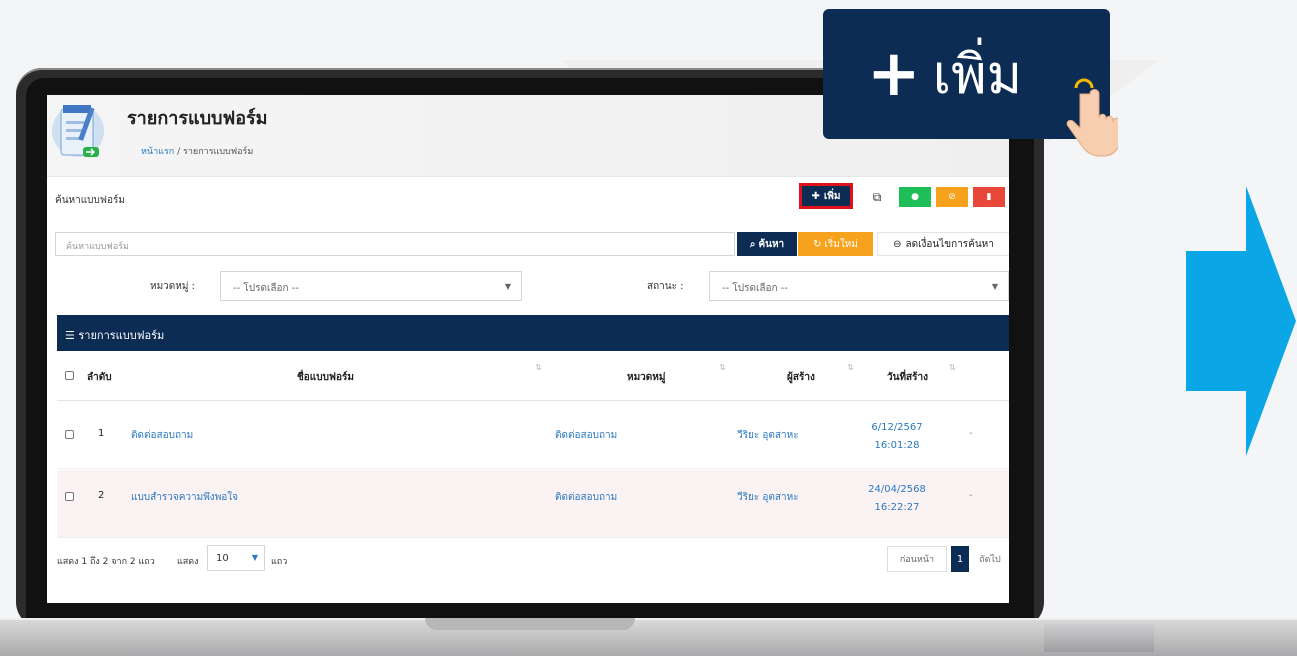 The width and height of the screenshot is (1297, 656). I want to click on eye-icon: ●, so click(915, 197).